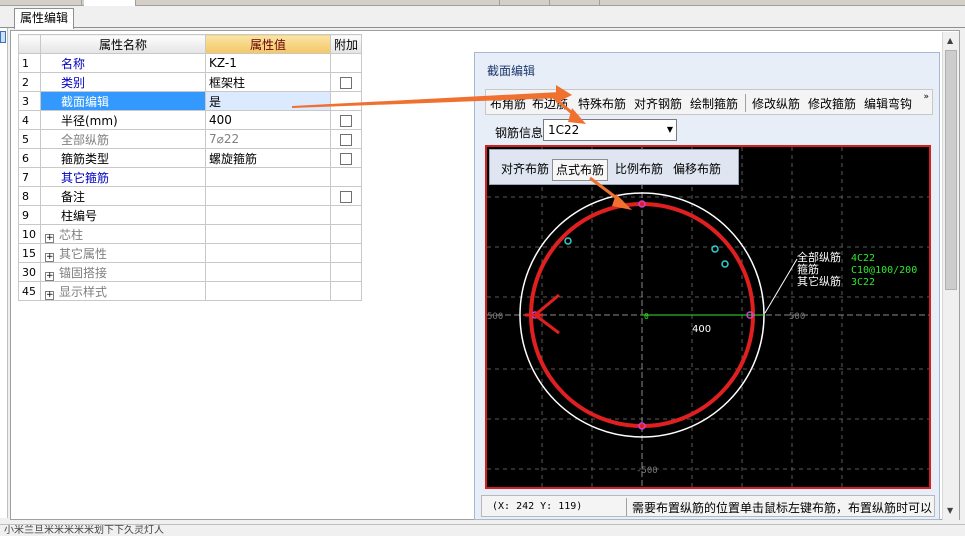 The width and height of the screenshot is (965, 536). I want to click on table-row: 6 箍筋类型 螺旋箍筋, so click(190, 158).